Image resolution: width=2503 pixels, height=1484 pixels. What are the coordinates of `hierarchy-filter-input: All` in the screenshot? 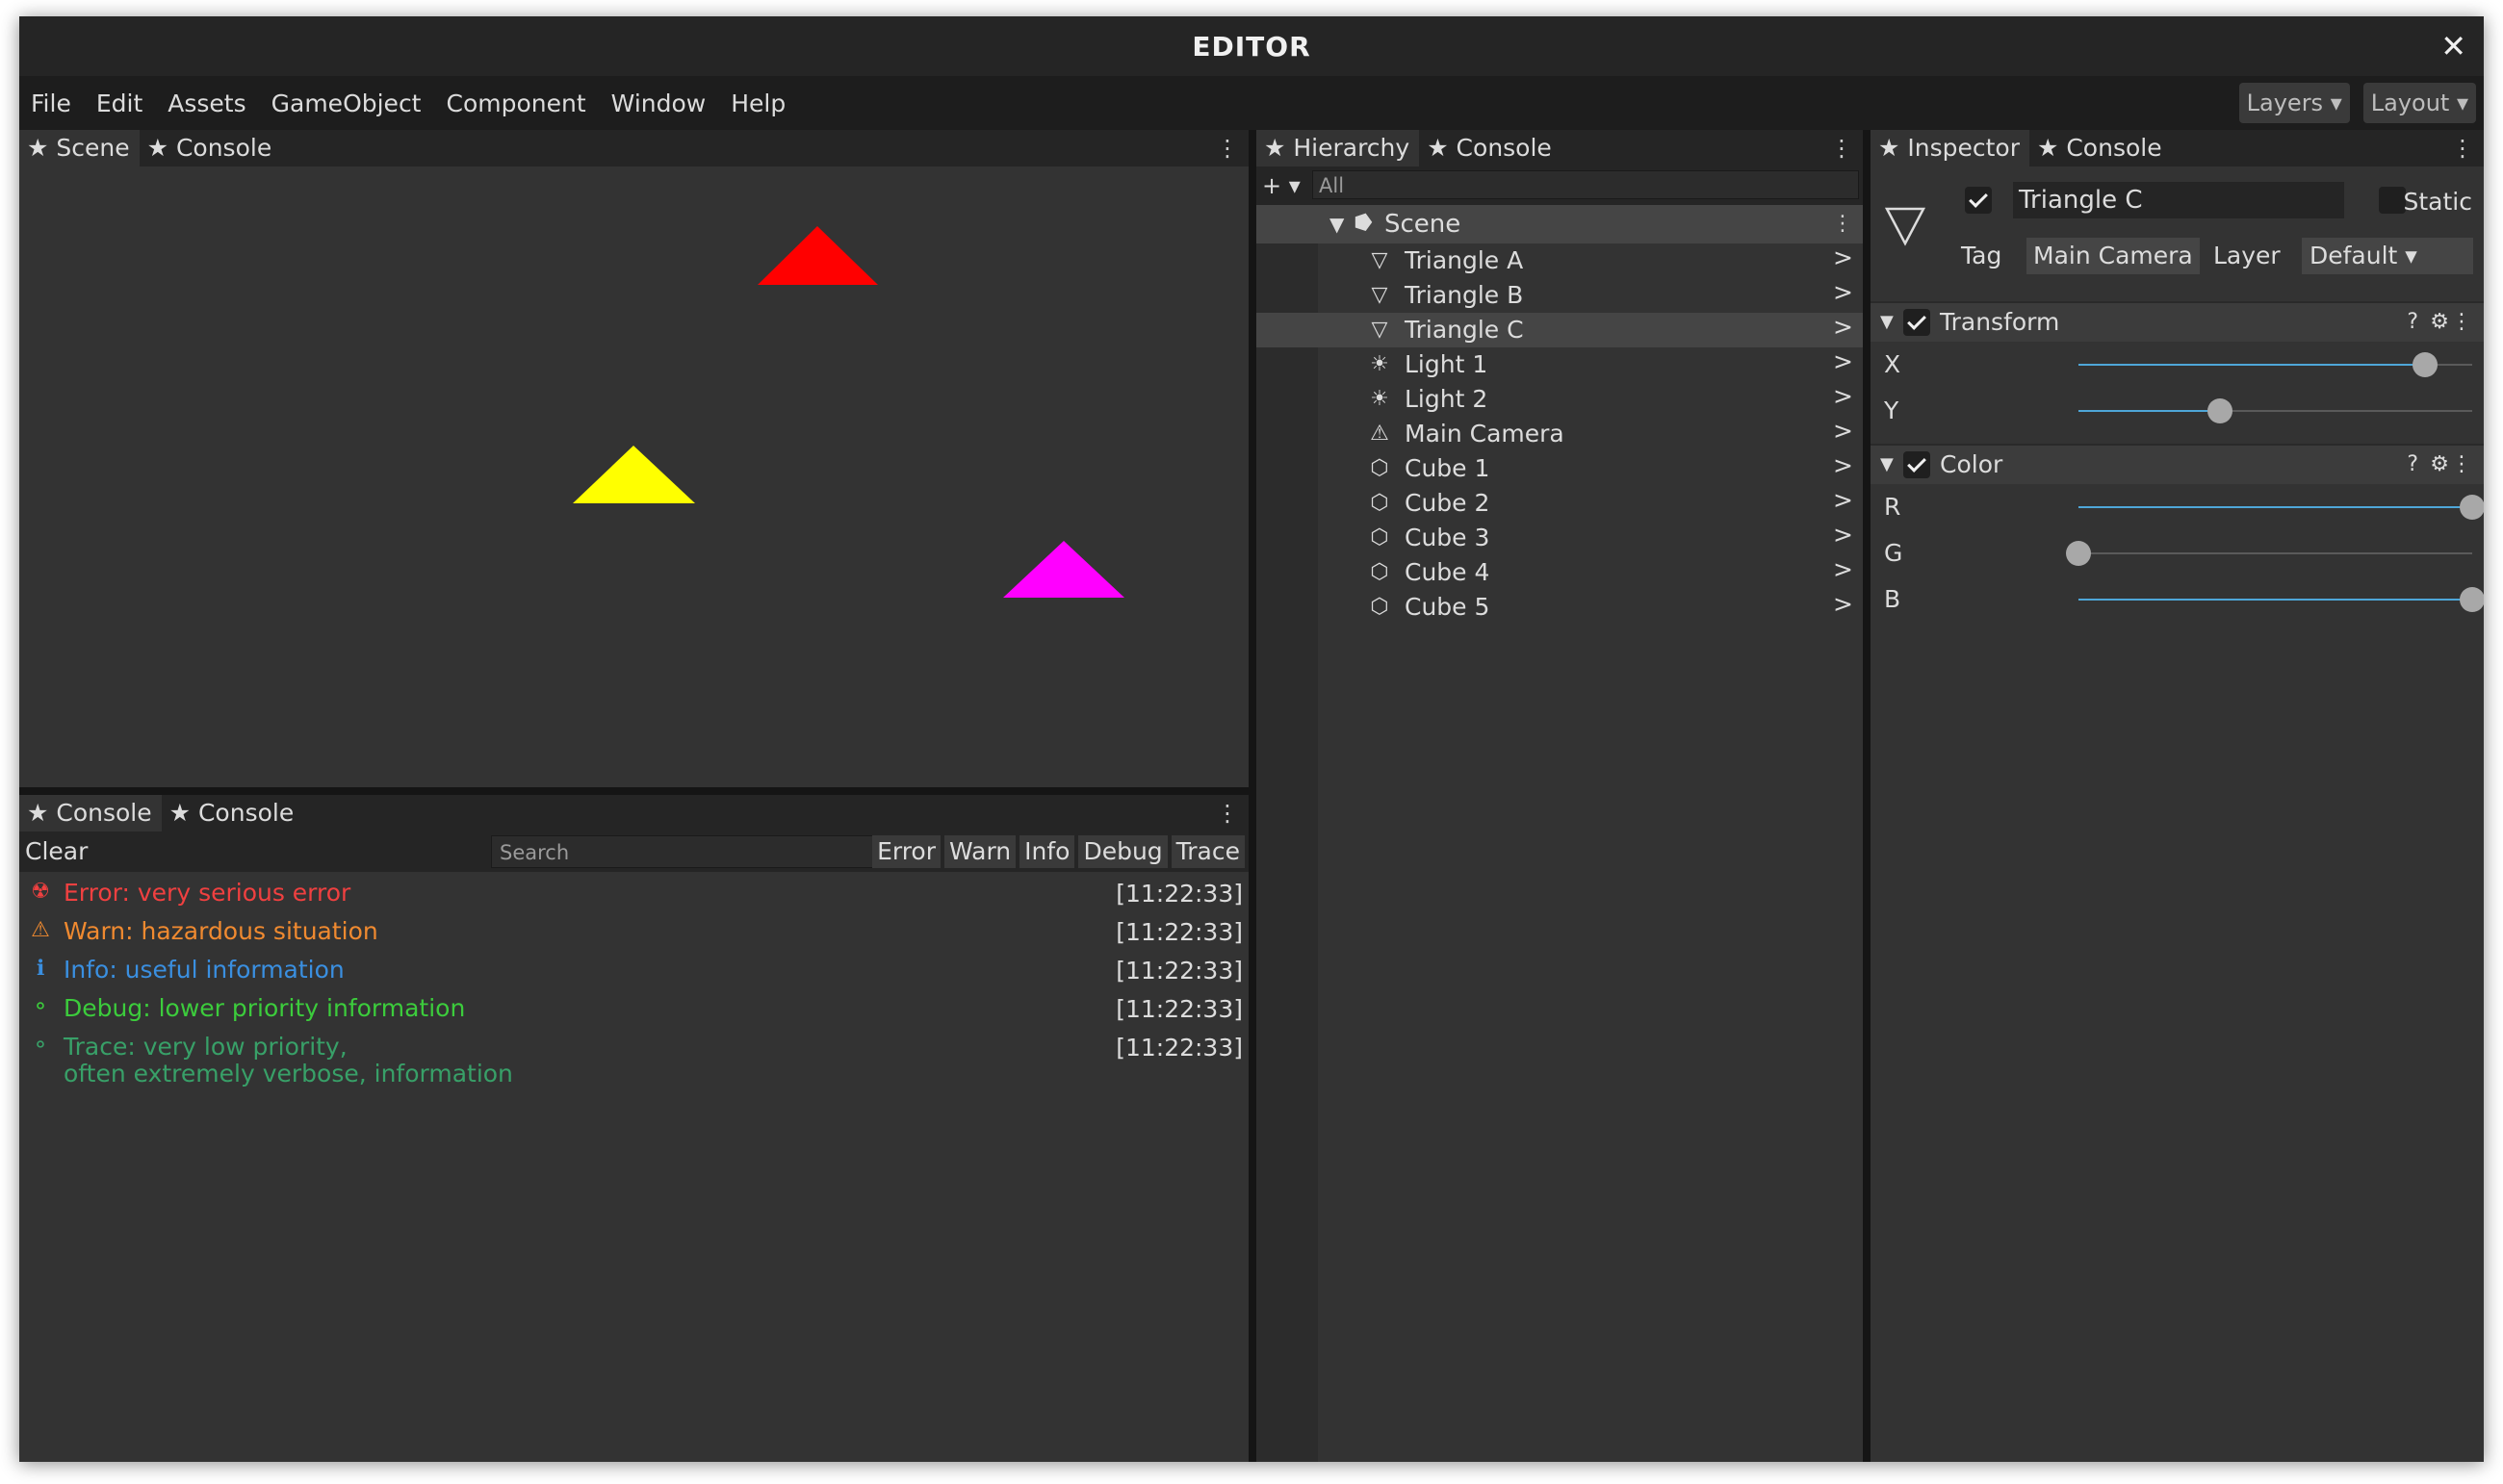 It's located at (1585, 185).